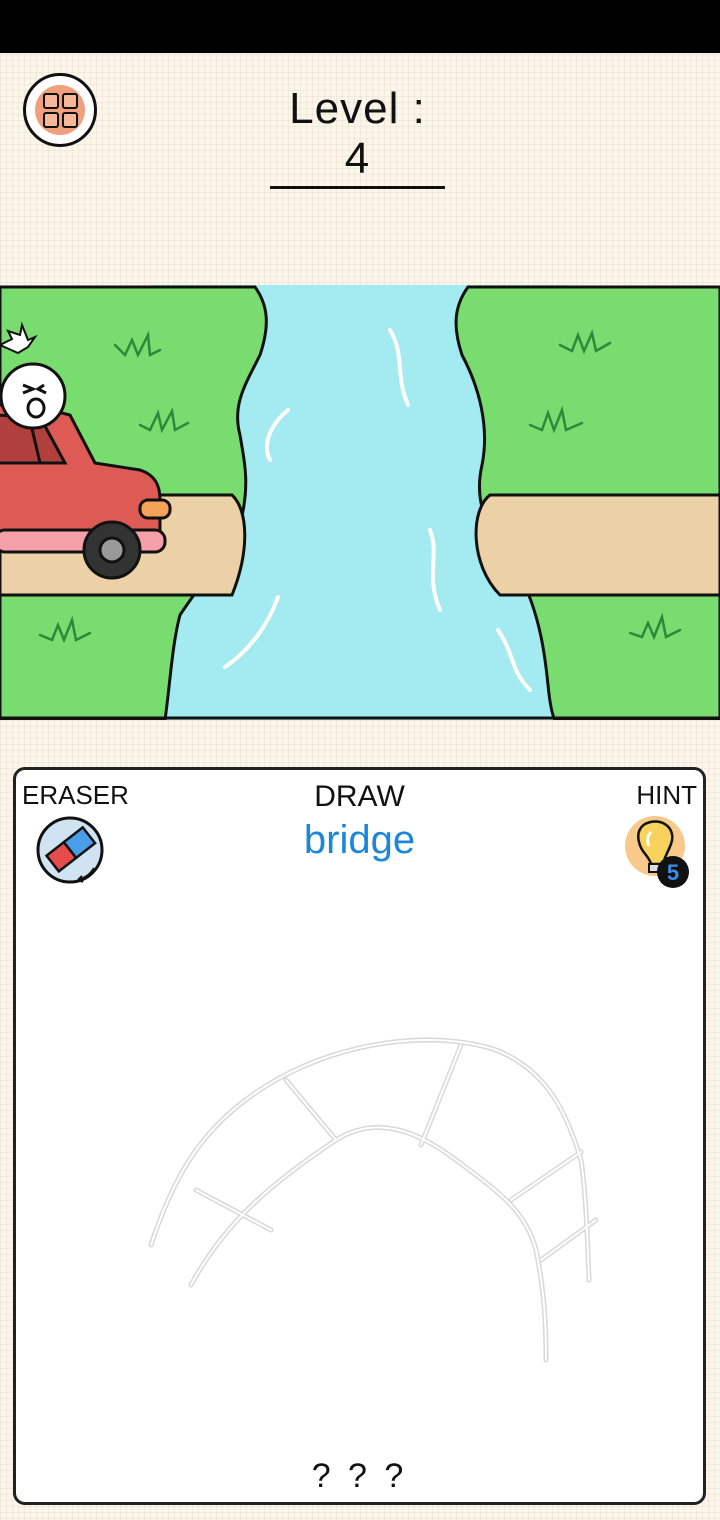  I want to click on answer-placeholder: ? ? ?, so click(359, 1476).